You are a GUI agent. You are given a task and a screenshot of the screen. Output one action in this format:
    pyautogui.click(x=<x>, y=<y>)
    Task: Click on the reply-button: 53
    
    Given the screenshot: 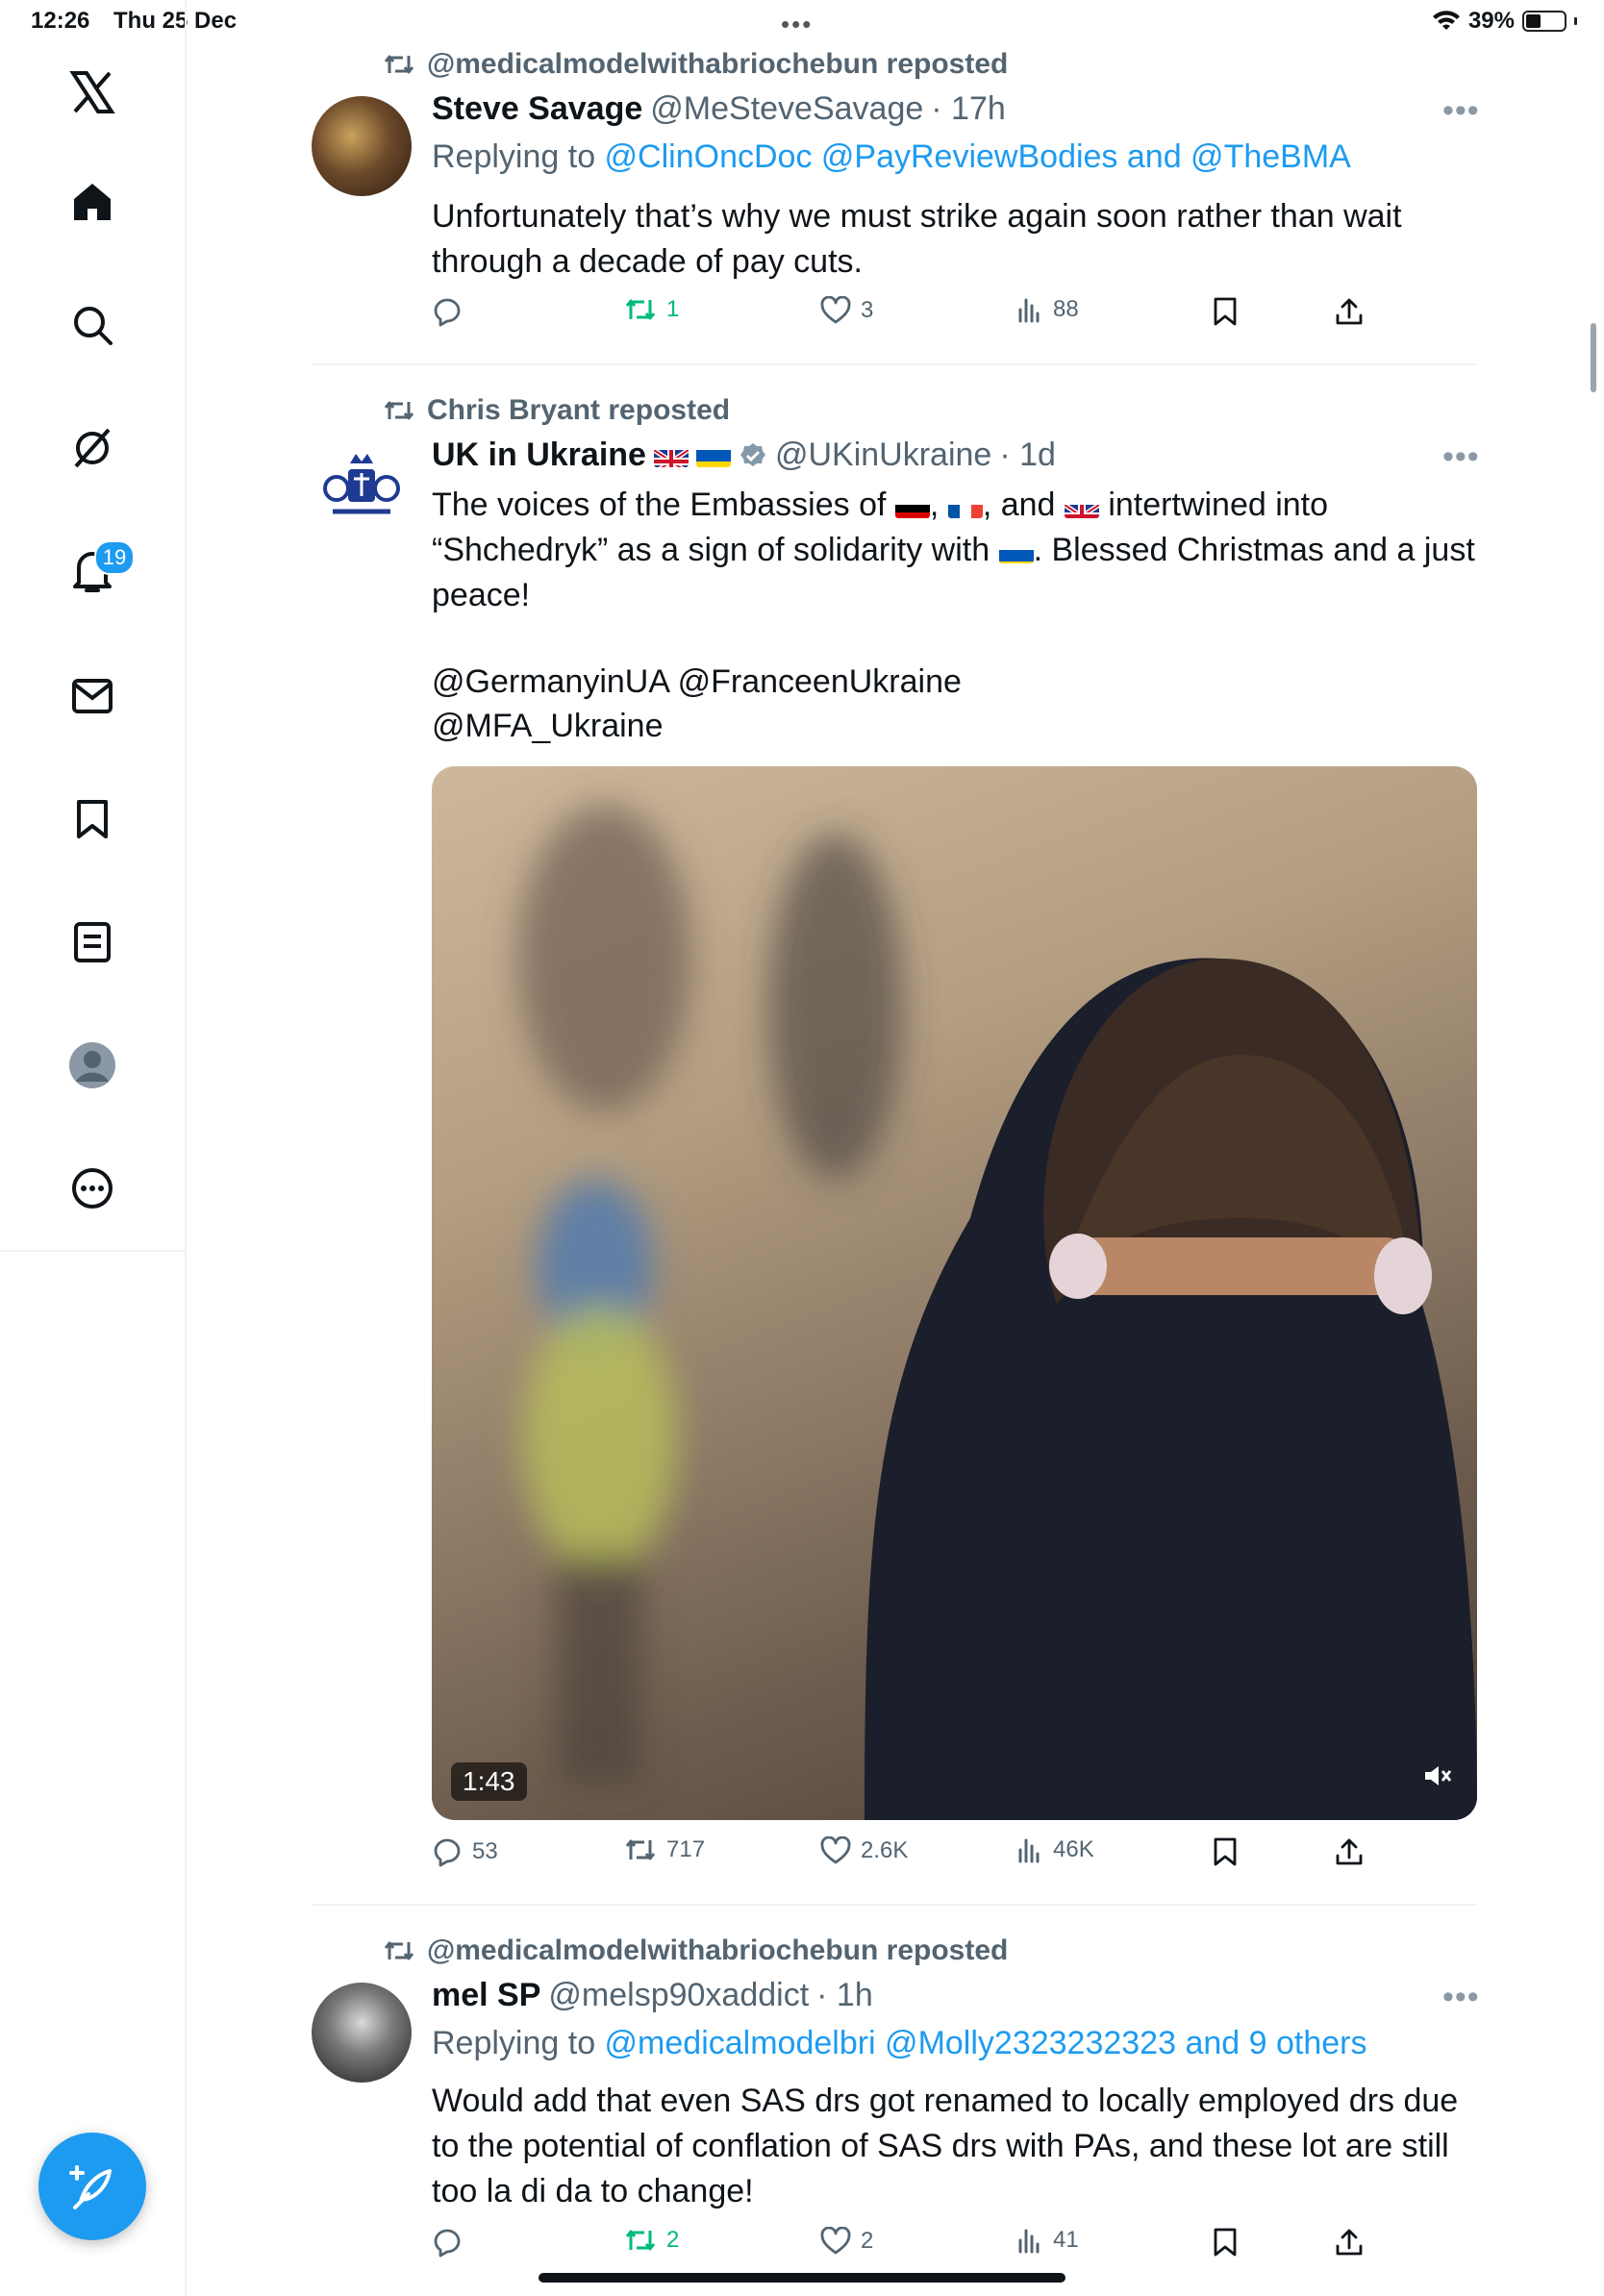 What is the action you would take?
    pyautogui.click(x=465, y=1851)
    